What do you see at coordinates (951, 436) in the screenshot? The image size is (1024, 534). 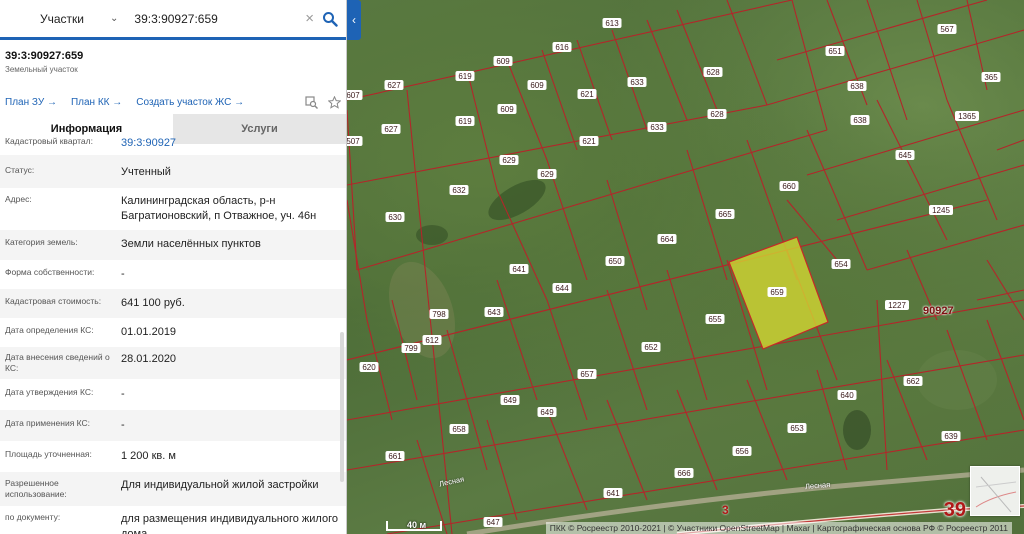 I see `parcel-label: 639` at bounding box center [951, 436].